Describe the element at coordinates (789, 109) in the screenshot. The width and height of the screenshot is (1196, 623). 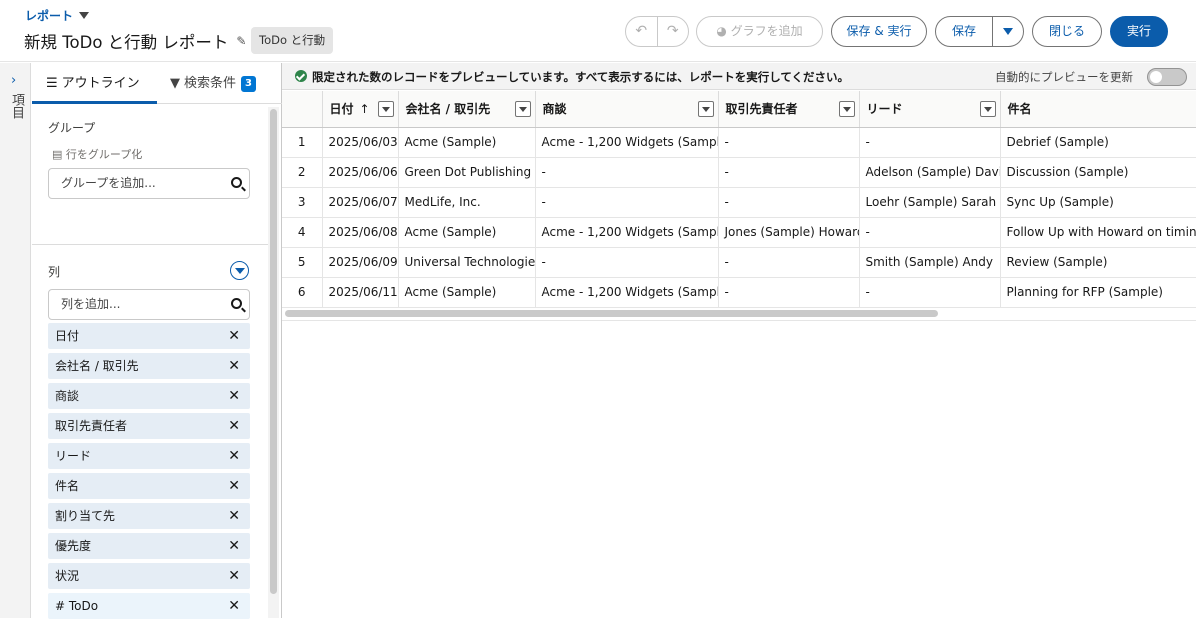
I see `column-header-contact: 取引先責任者` at that location.